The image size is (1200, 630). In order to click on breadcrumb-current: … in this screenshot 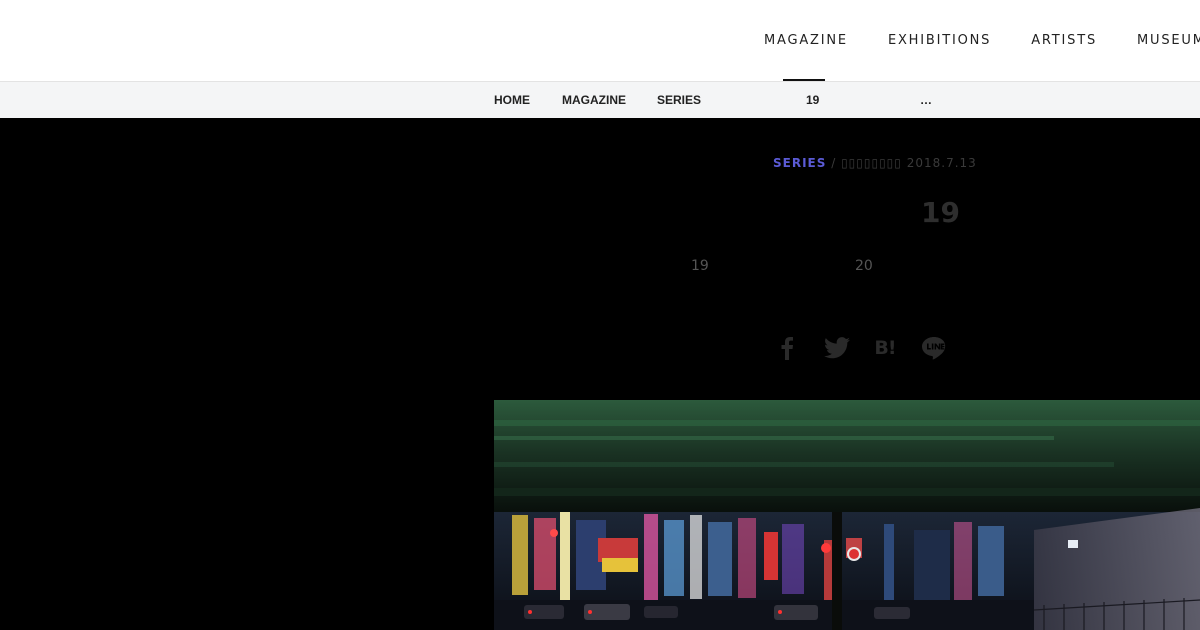, I will do `click(926, 100)`.